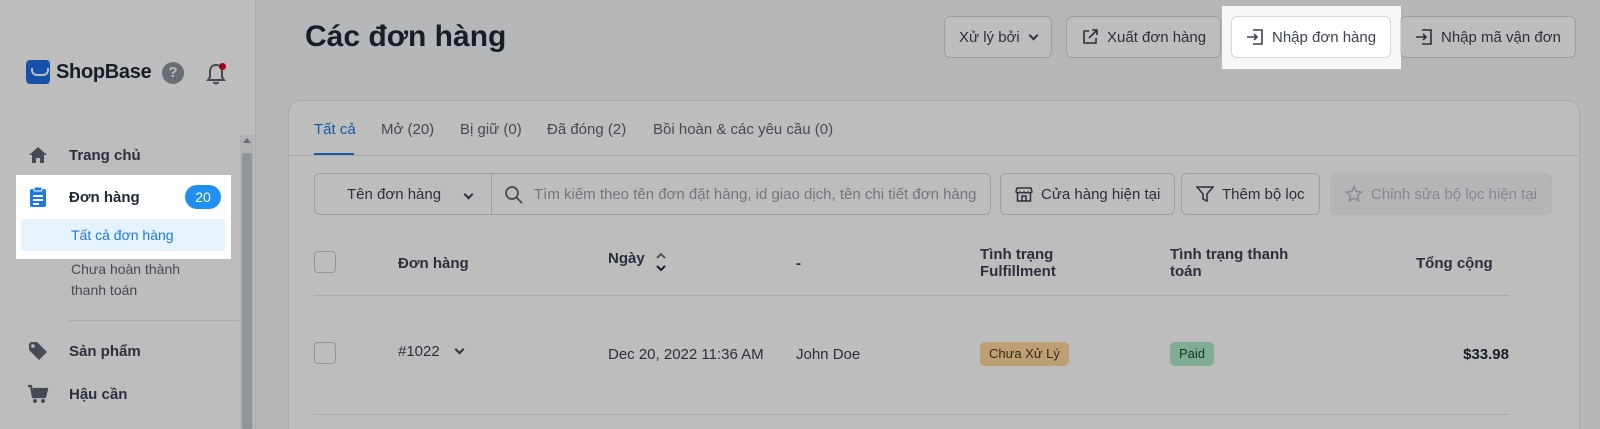 The height and width of the screenshot is (429, 1600). Describe the element at coordinates (661, 262) in the screenshot. I see `sort-icon` at that location.